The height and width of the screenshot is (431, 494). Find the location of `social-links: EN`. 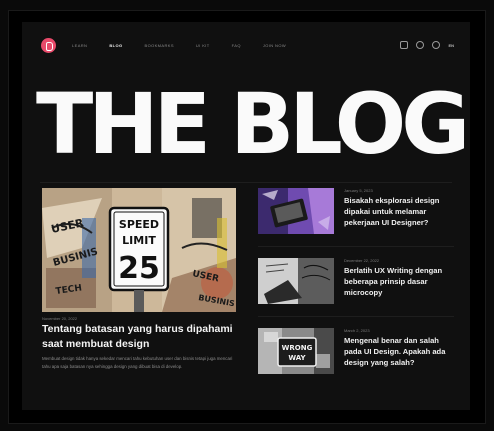

social-links: EN is located at coordinates (427, 45).